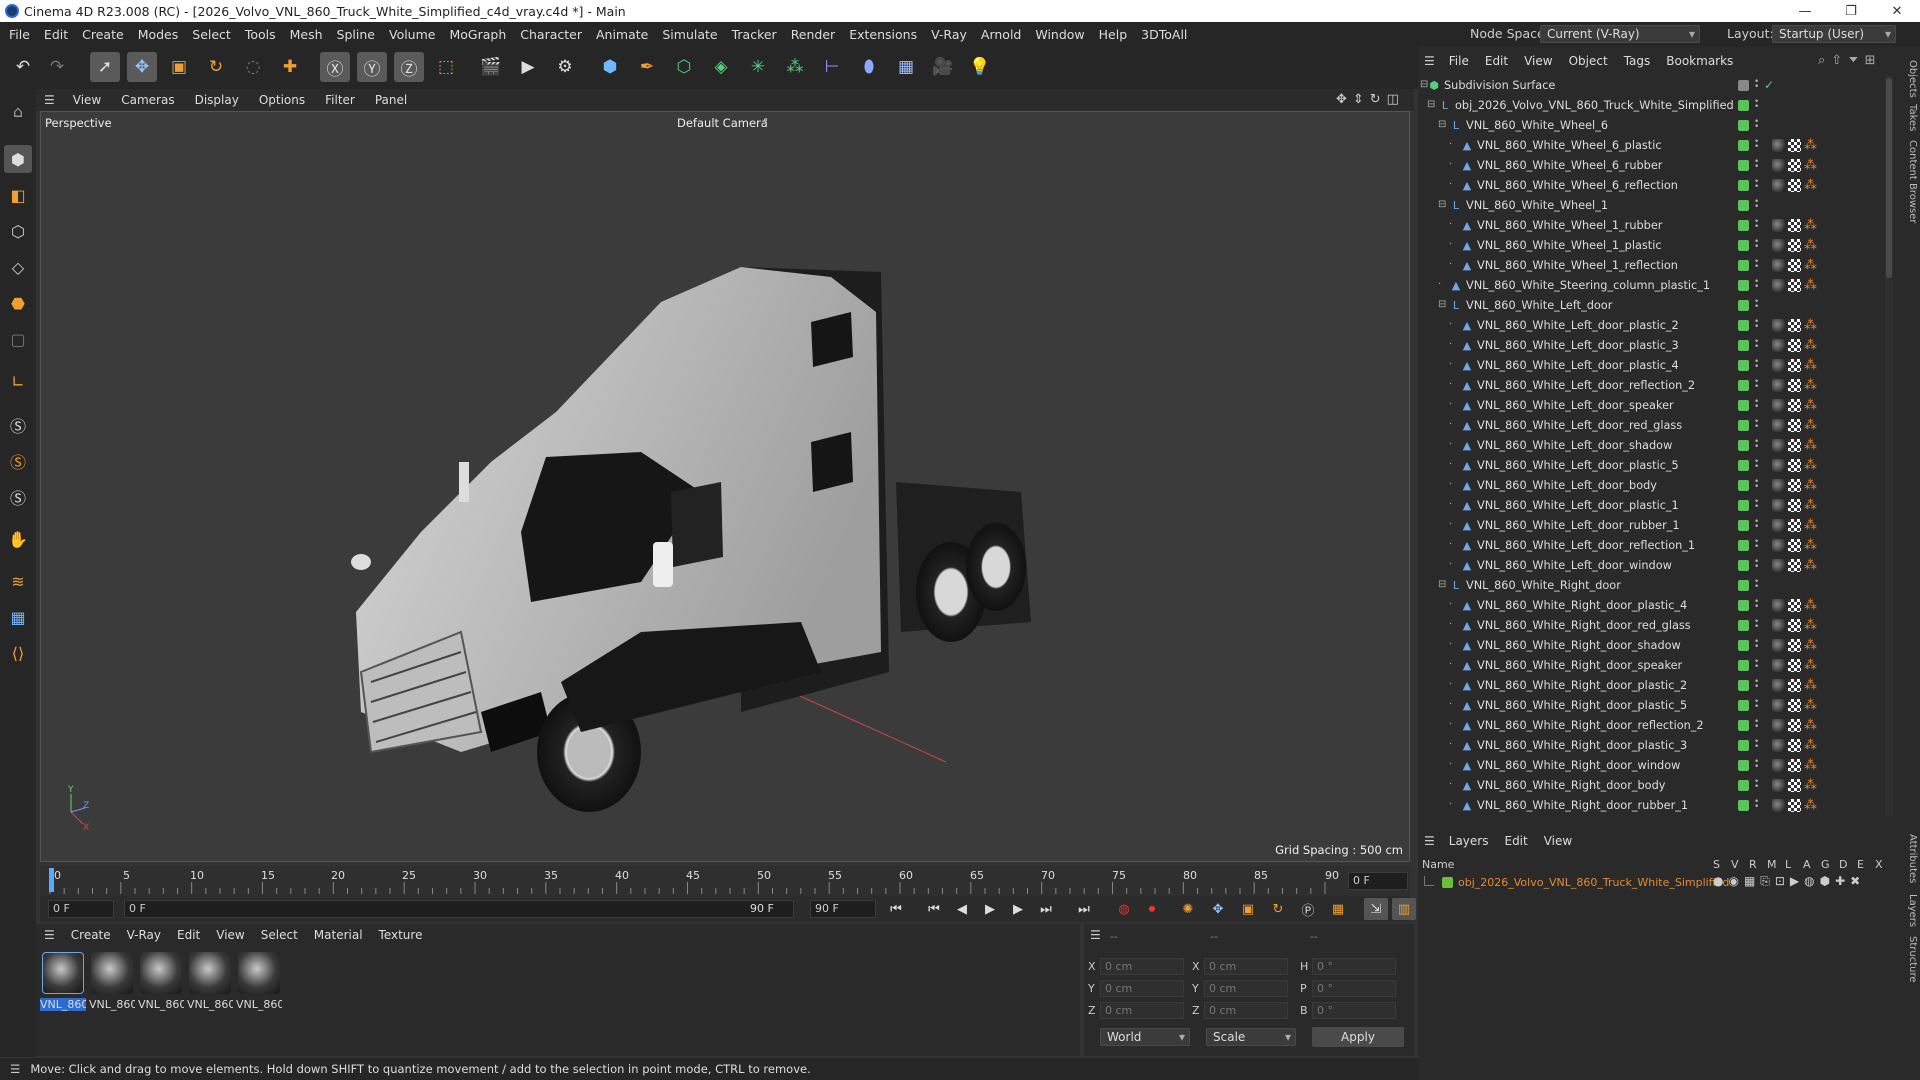 This screenshot has height=1080, width=1920. I want to click on transform-tool-icon: ✚, so click(290, 67).